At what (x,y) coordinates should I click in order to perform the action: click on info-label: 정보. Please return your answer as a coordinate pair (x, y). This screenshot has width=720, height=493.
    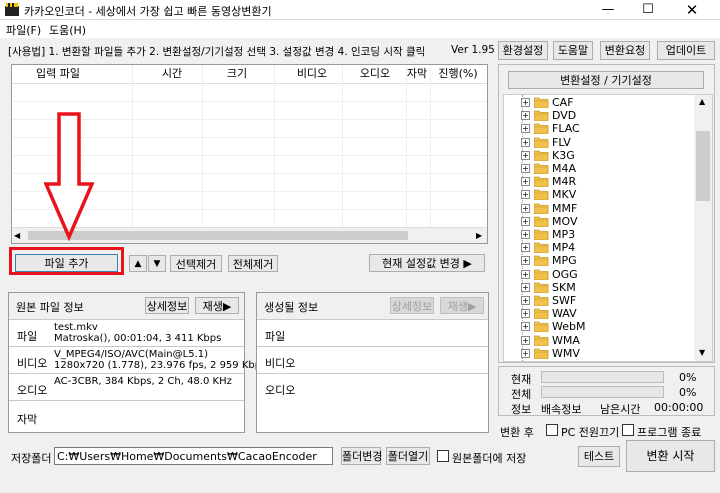
    Looking at the image, I should click on (521, 409).